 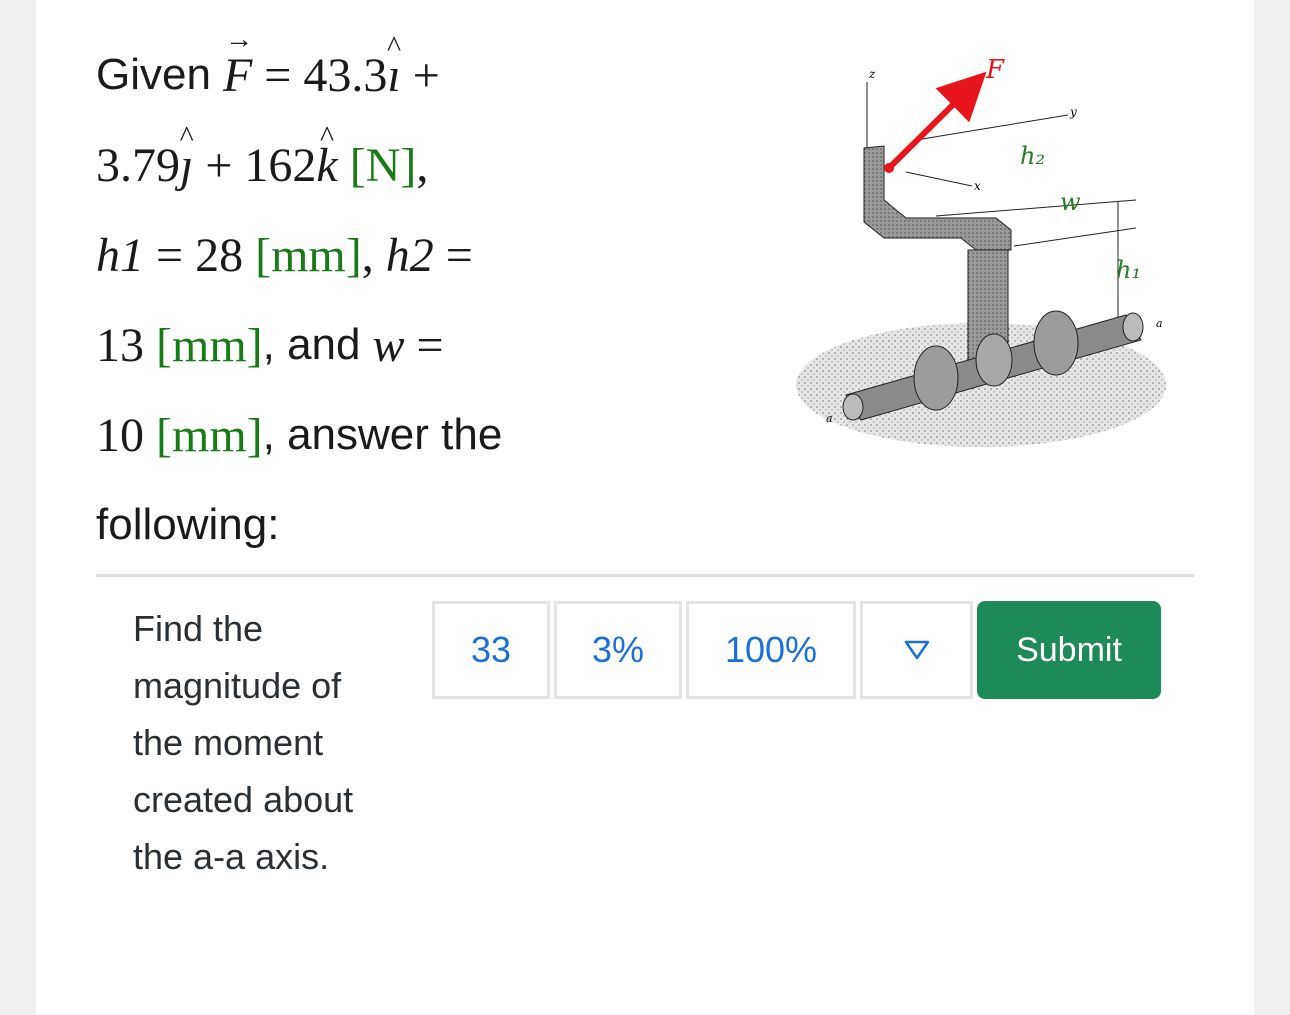 I want to click on w-symbol: w, so click(x=388, y=345).